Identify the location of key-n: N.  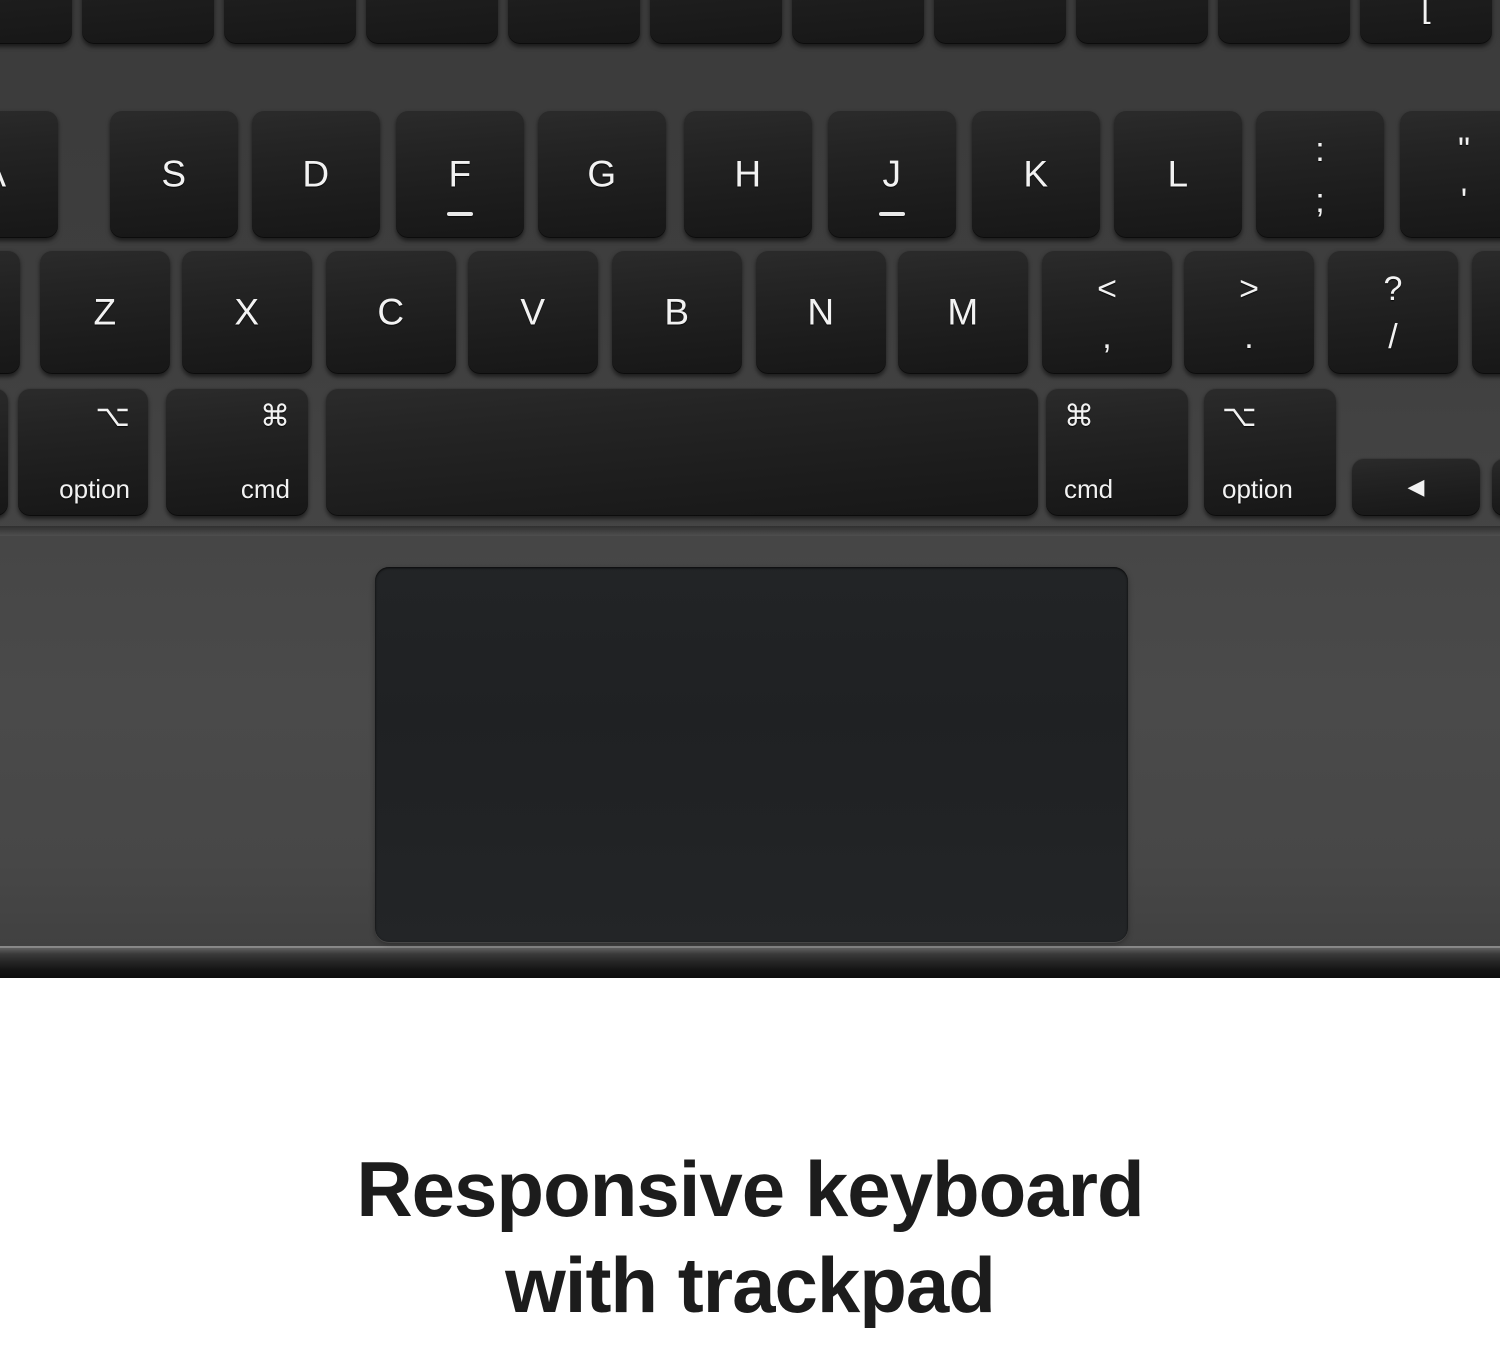
(821, 312).